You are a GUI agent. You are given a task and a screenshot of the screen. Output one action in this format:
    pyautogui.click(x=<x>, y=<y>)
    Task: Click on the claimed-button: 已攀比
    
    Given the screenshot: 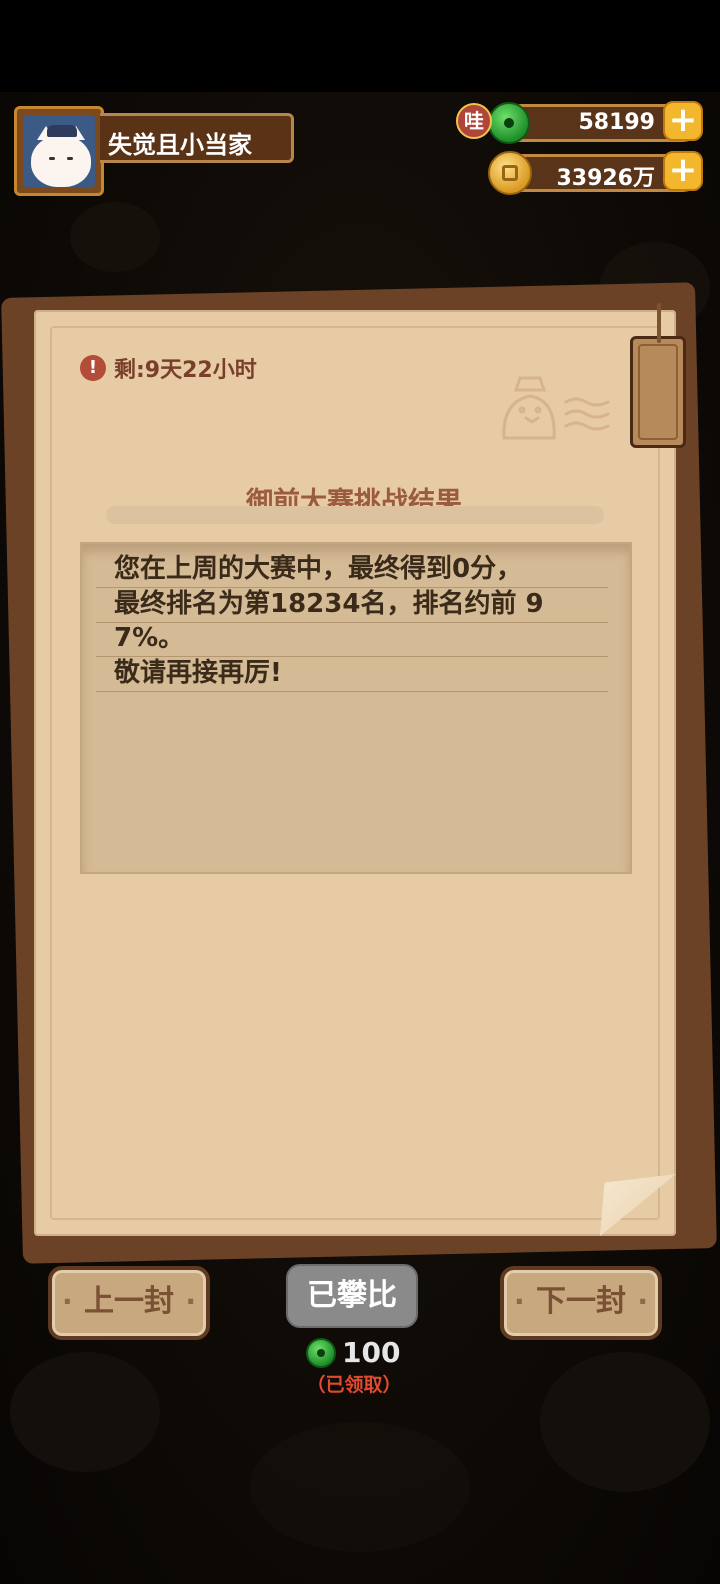 What is the action you would take?
    pyautogui.click(x=352, y=1296)
    